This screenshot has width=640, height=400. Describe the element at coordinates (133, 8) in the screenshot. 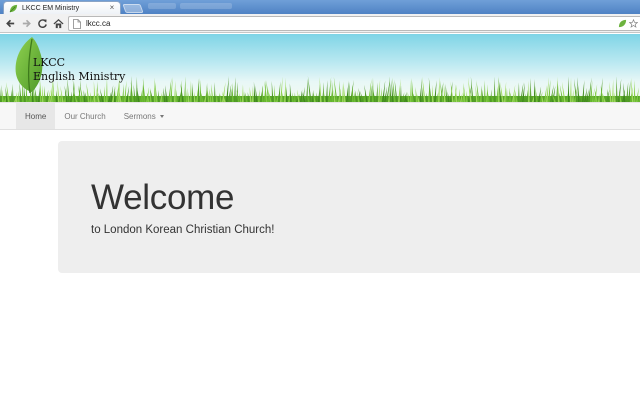

I see `new-tab-button` at that location.